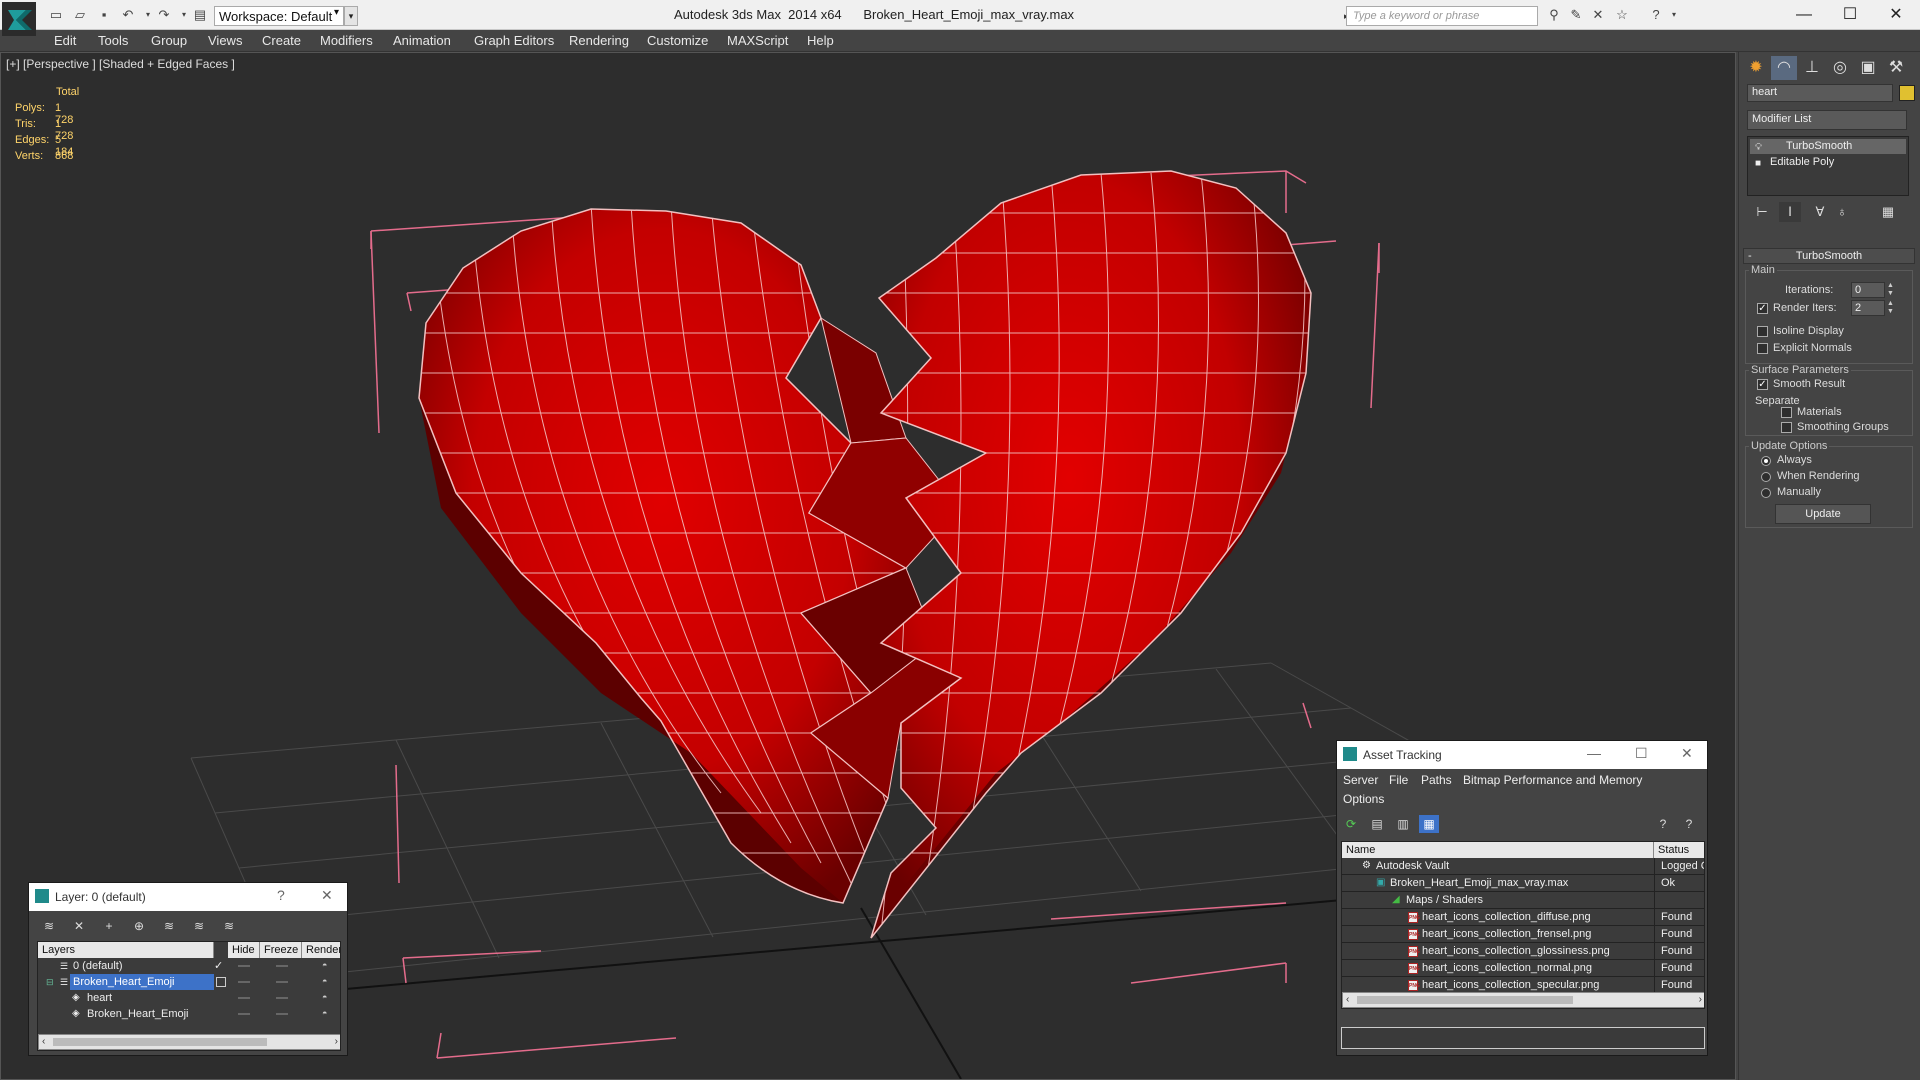 The height and width of the screenshot is (1080, 1920). Describe the element at coordinates (50, 982) in the screenshot. I see `expand-icon: ⊟` at that location.